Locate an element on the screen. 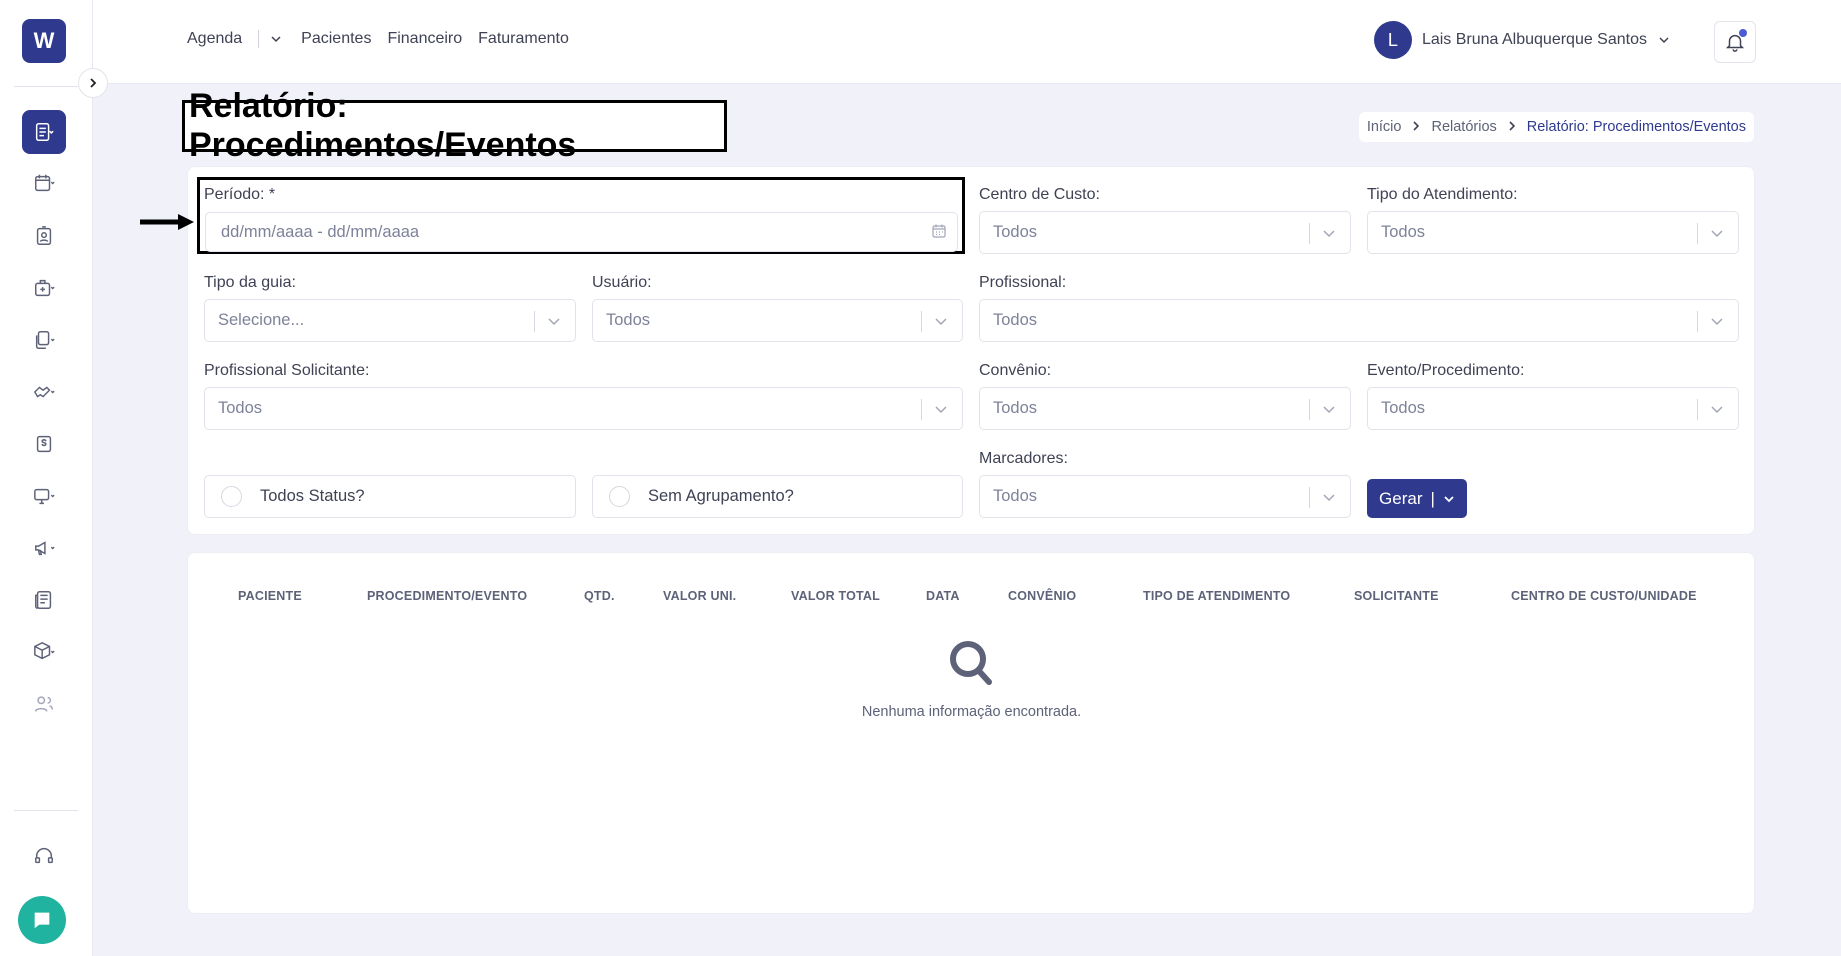 This screenshot has height=956, width=1841. profissional-solicitante-value: Todos is located at coordinates (240, 408).